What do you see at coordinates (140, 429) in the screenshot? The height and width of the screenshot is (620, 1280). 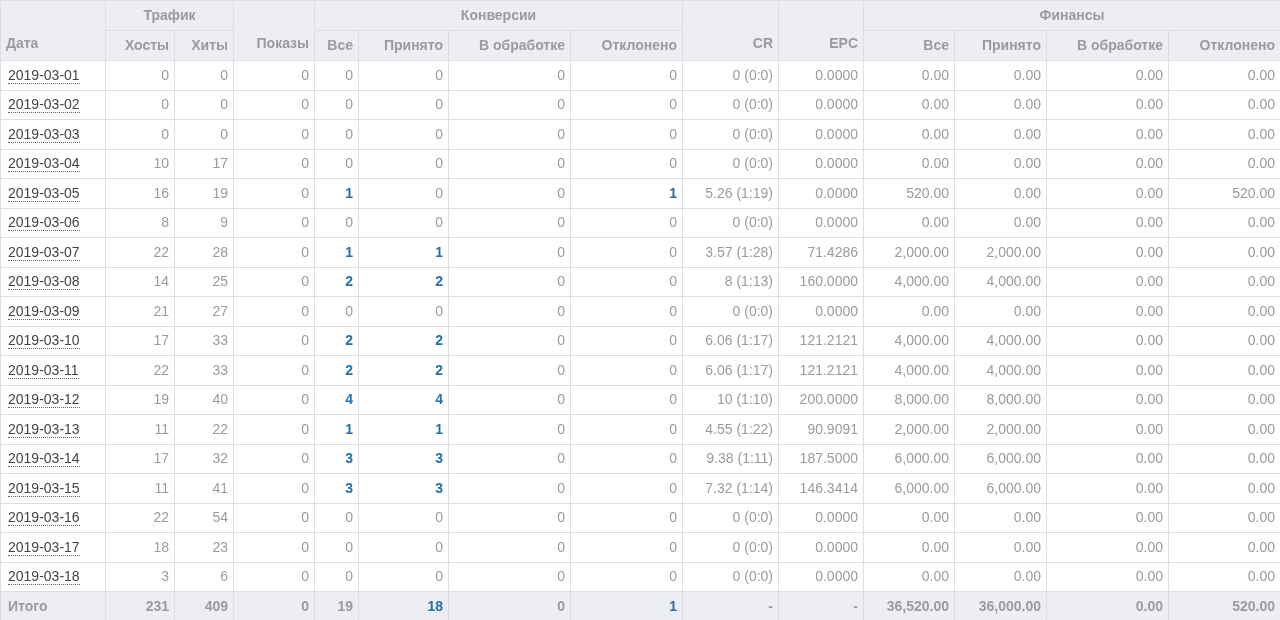 I see `table-cell: 11` at bounding box center [140, 429].